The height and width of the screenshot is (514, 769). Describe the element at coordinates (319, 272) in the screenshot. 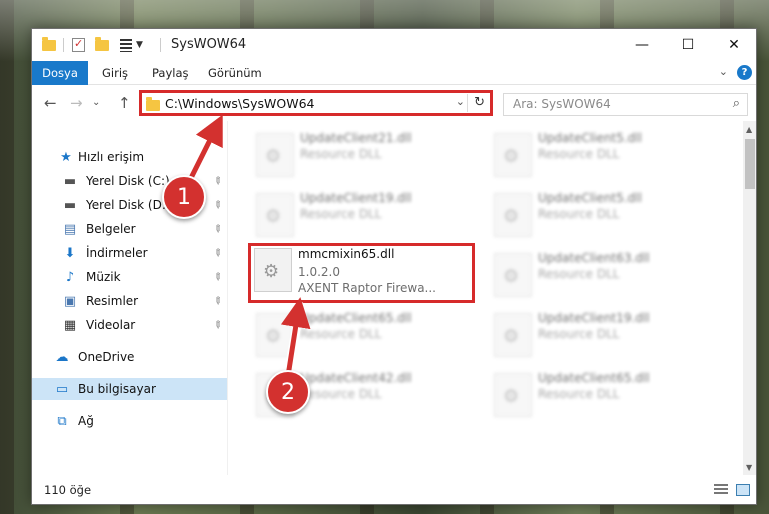

I see `file-version: 1.0.2.0` at that location.